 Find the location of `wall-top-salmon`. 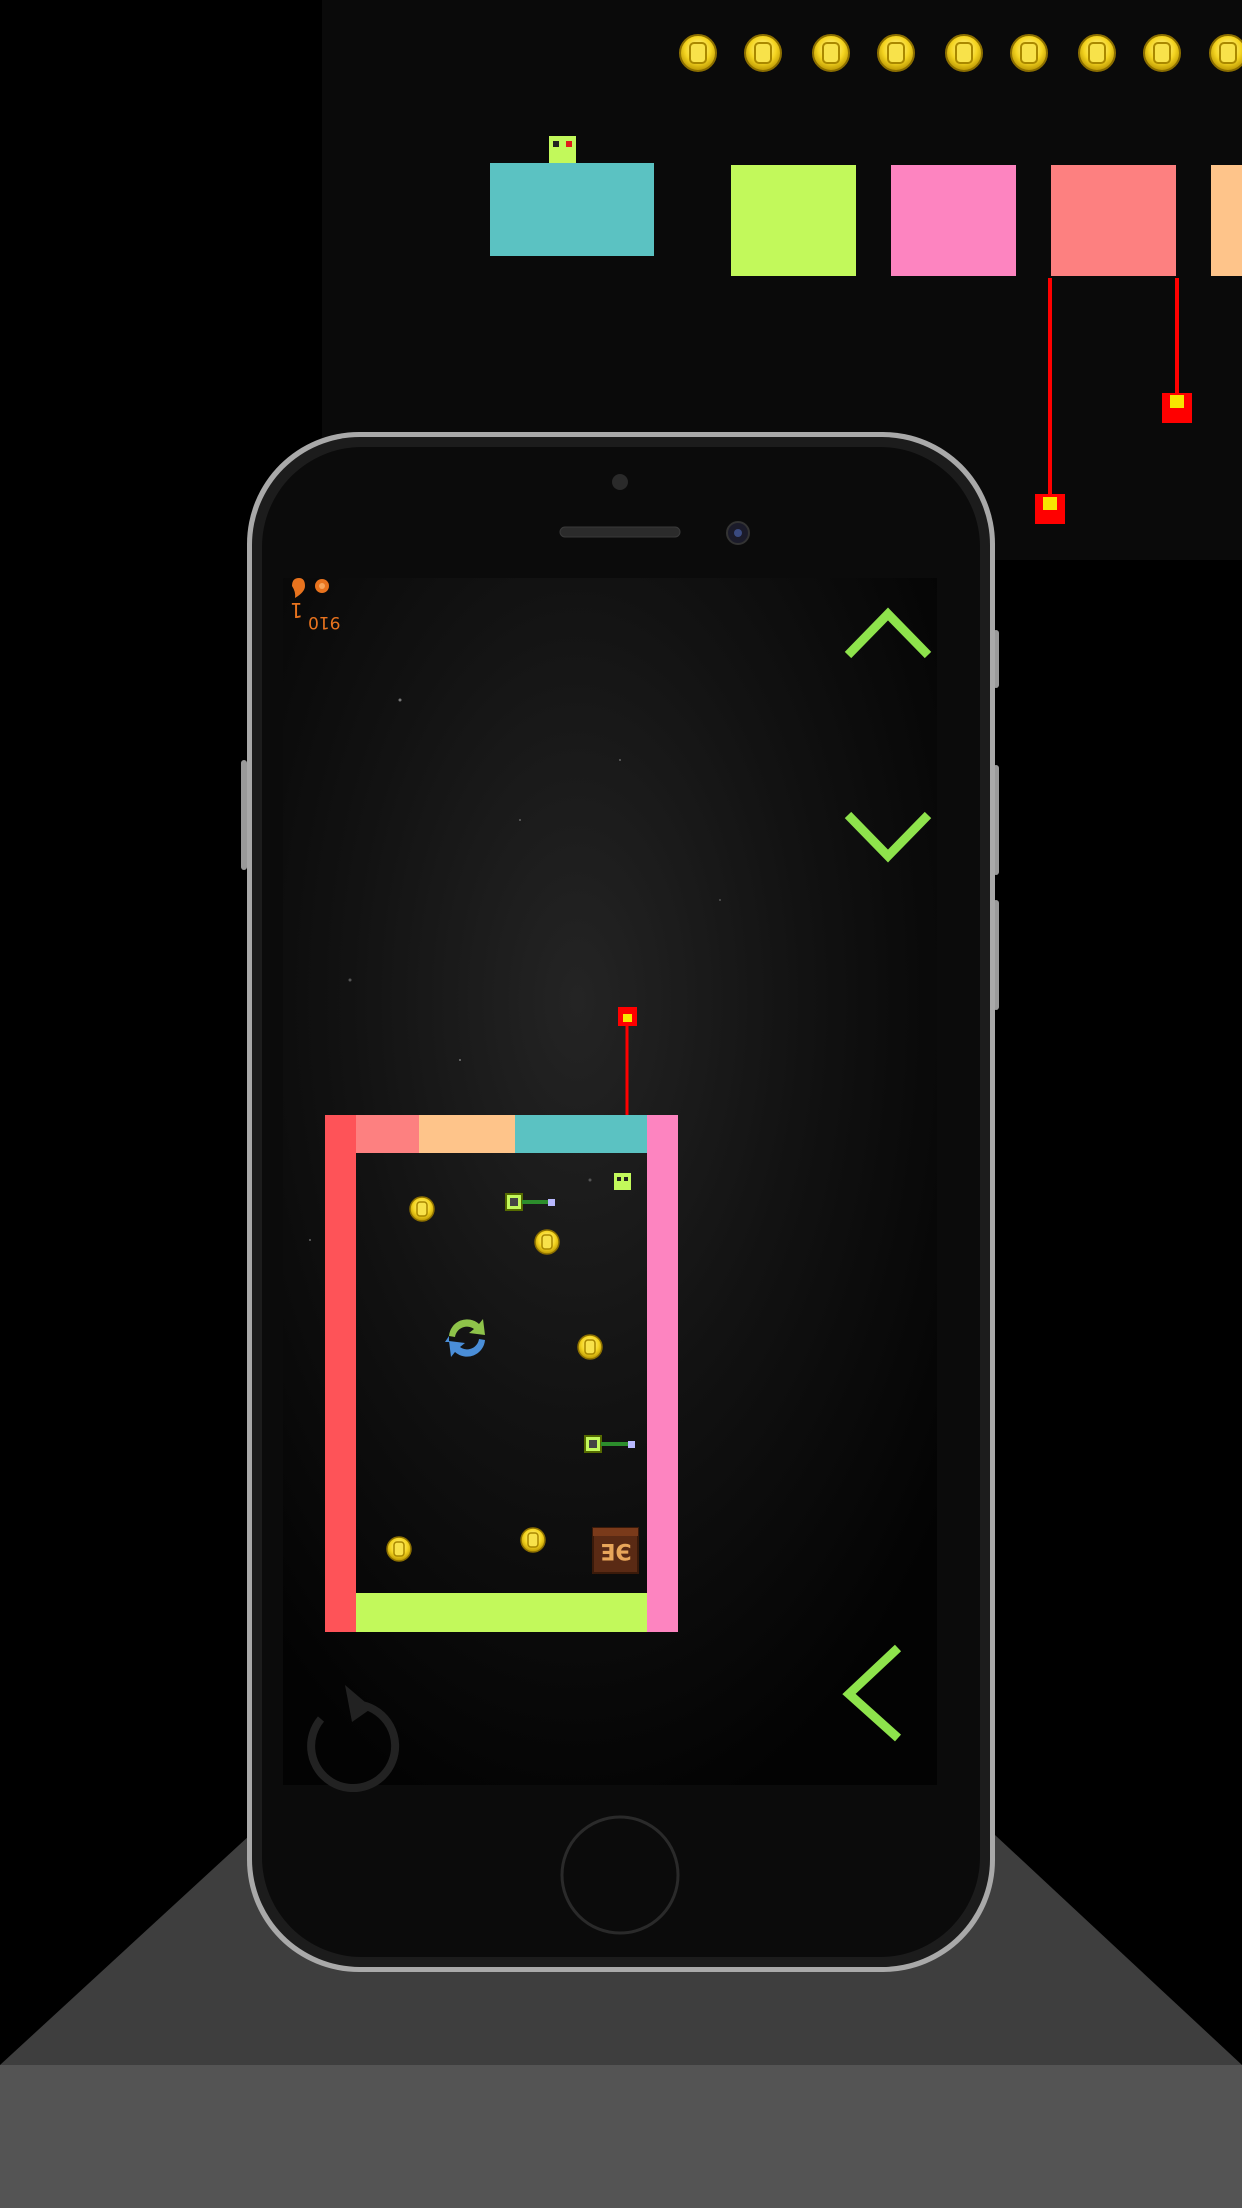

wall-top-salmon is located at coordinates (387, 1134).